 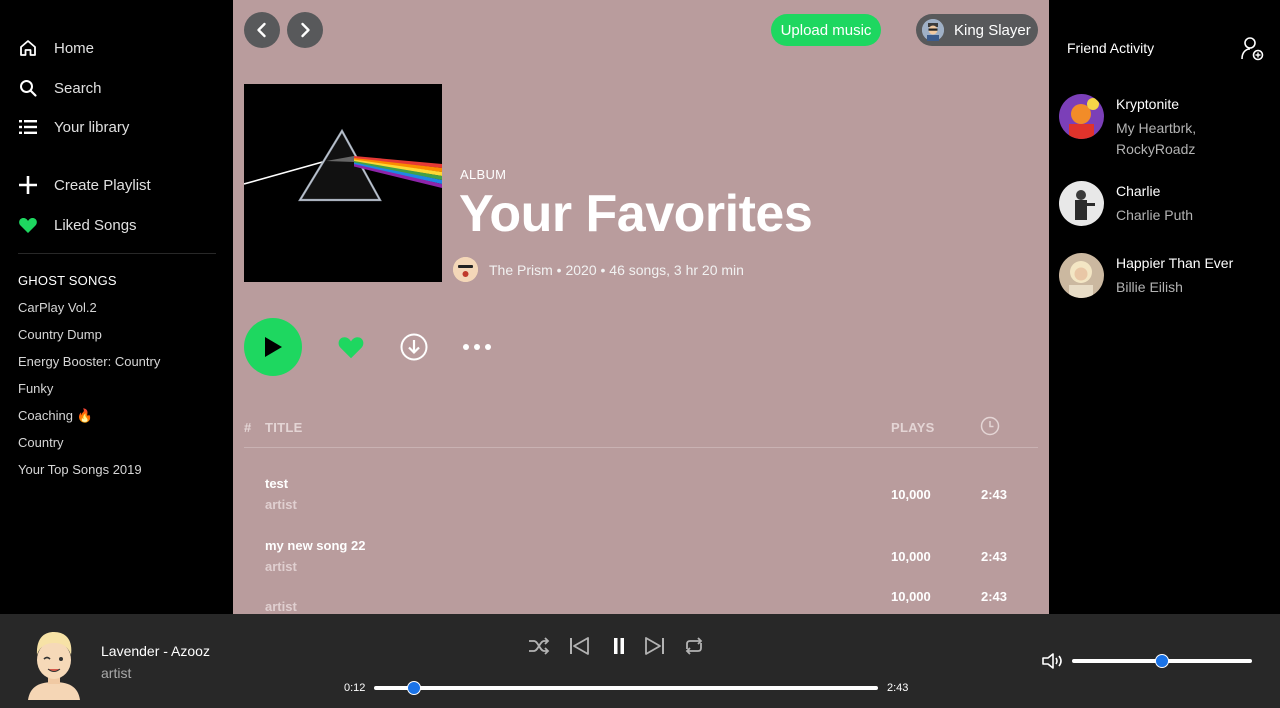 I want to click on nav-library: Your library, so click(x=73, y=127).